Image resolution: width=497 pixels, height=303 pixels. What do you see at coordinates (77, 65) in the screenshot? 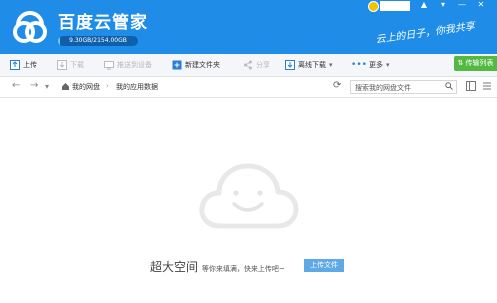
I see `download-label: 下载` at bounding box center [77, 65].